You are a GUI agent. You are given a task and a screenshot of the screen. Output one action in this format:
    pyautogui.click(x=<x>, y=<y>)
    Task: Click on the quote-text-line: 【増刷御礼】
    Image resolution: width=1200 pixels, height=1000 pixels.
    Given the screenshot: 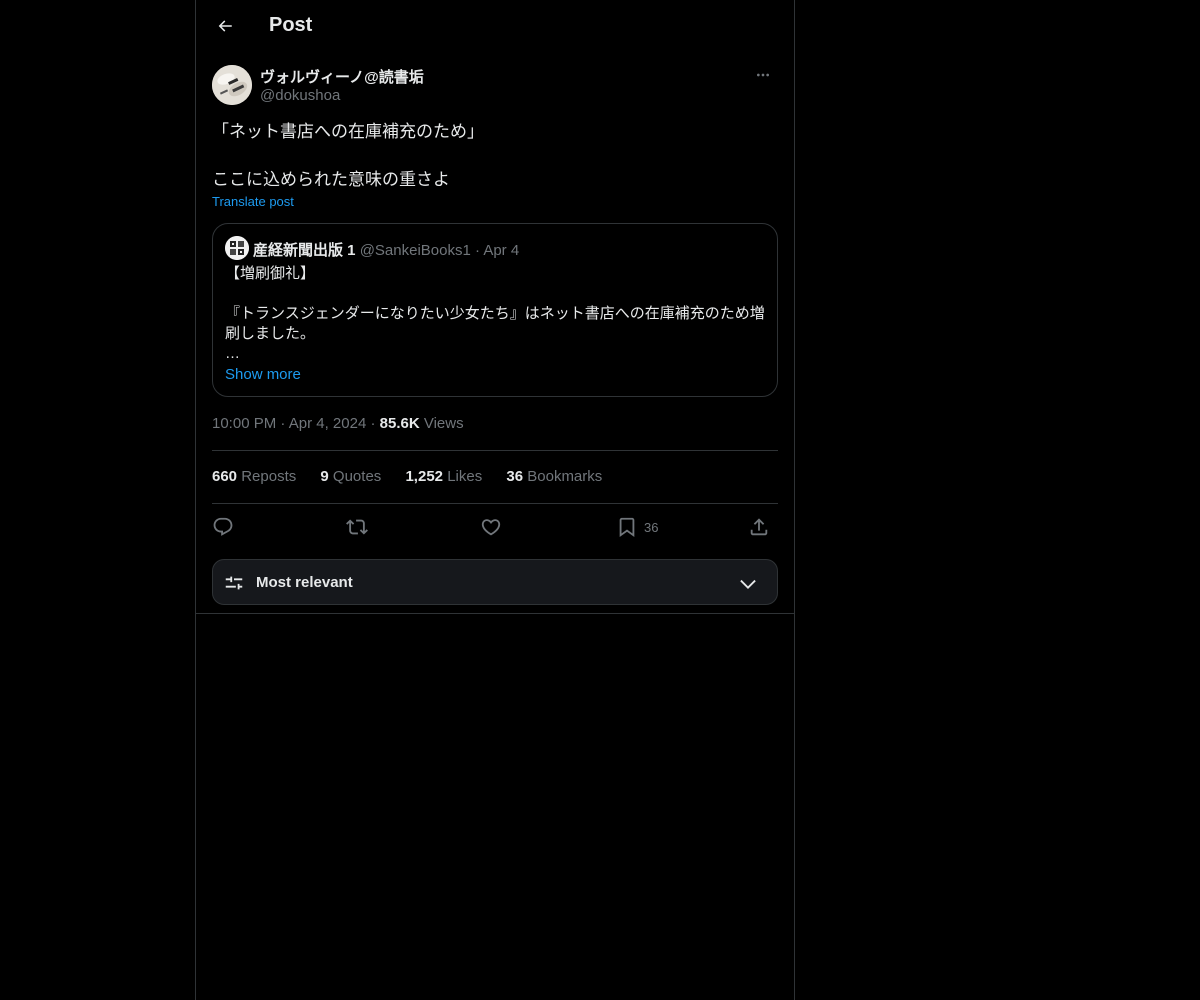 What is the action you would take?
    pyautogui.click(x=270, y=273)
    